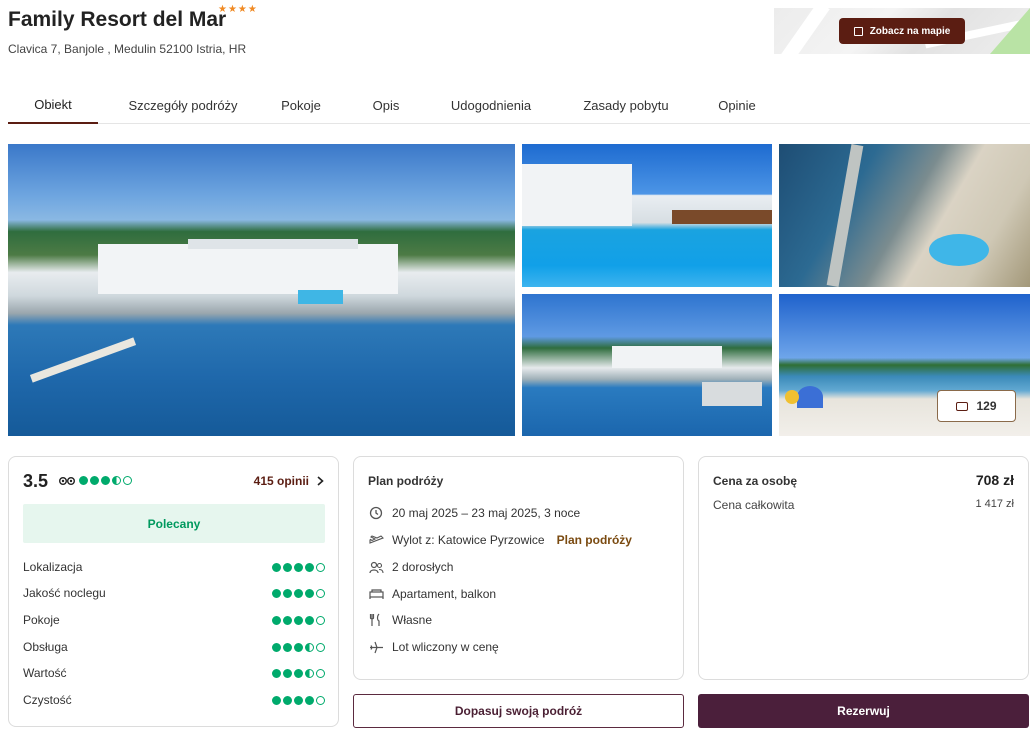 Image resolution: width=1036 pixels, height=733 pixels. I want to click on reviews-link: 415 opinii, so click(289, 481).